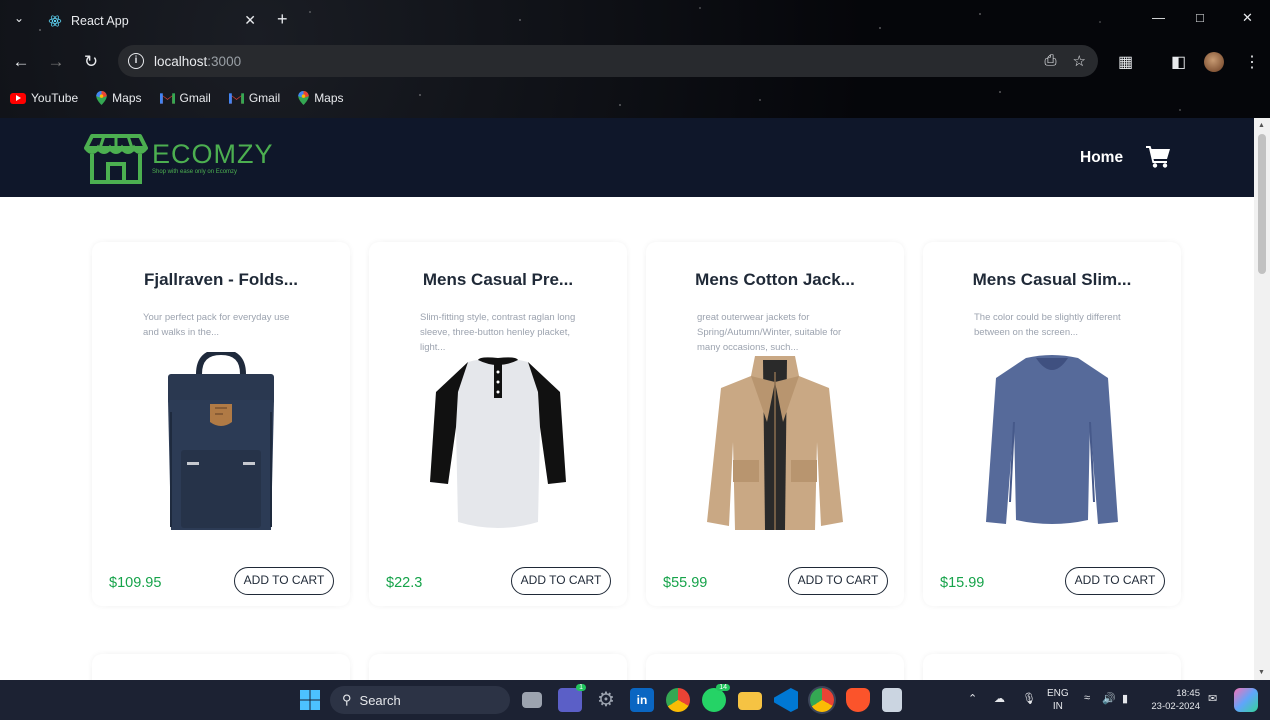  Describe the element at coordinates (892, 700) in the screenshot. I see `snipping-tool-icon` at that location.